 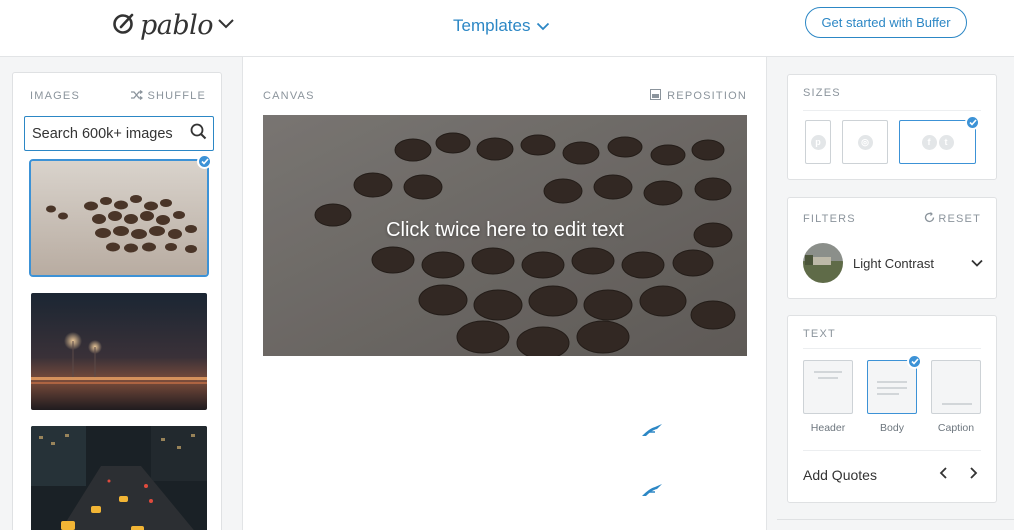 I want to click on reset-icon, so click(x=929, y=219).